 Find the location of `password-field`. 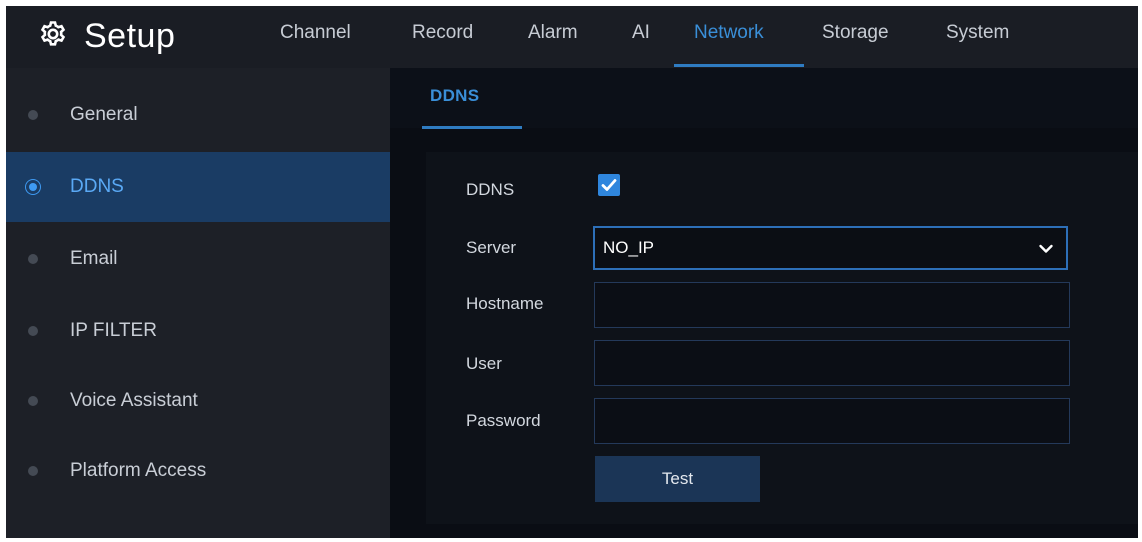

password-field is located at coordinates (832, 421).